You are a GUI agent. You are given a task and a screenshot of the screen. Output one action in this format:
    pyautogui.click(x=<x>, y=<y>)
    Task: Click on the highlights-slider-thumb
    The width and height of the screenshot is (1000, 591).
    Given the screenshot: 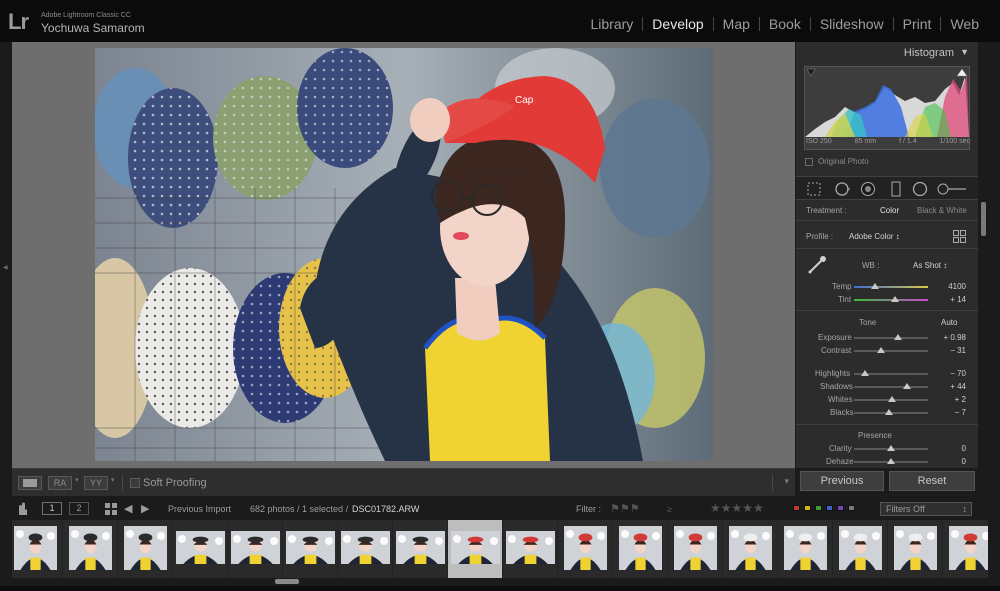 What is the action you would take?
    pyautogui.click(x=865, y=373)
    